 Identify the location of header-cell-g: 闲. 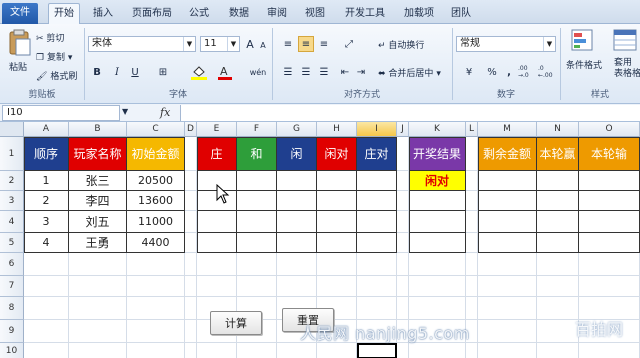
(297, 154).